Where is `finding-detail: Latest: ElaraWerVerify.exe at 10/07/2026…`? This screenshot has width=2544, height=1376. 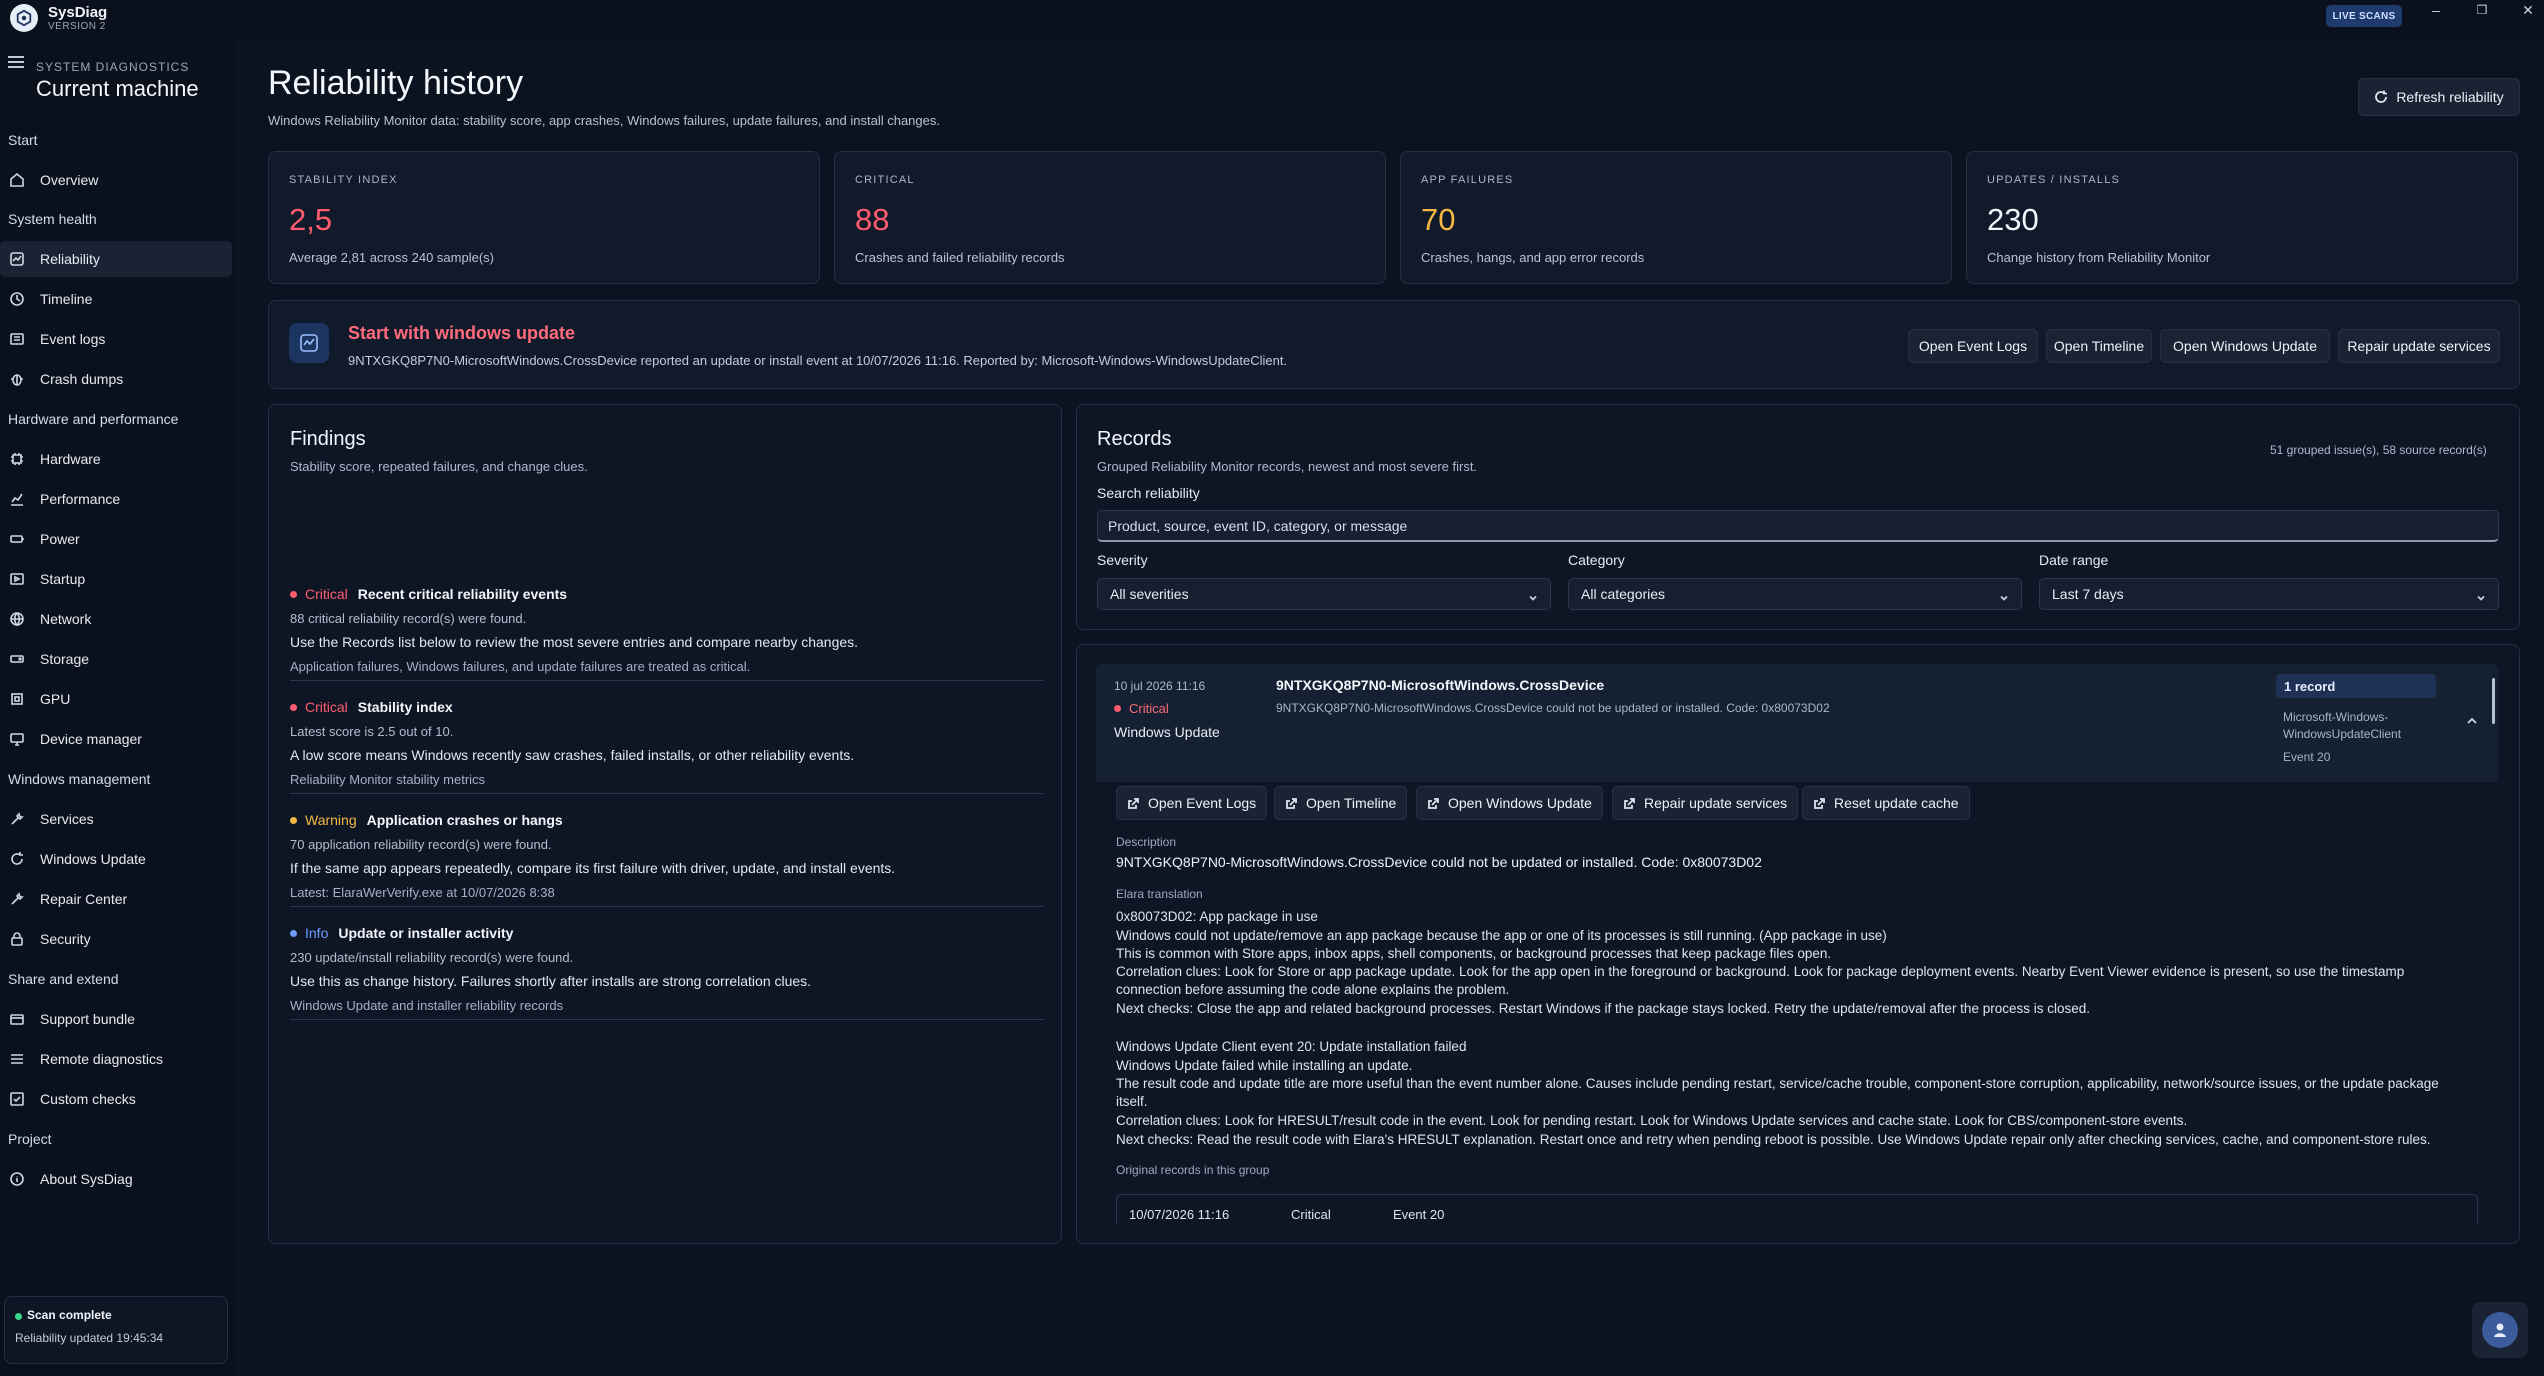 finding-detail: Latest: ElaraWerVerify.exe at 10/07/2026… is located at coordinates (422, 892).